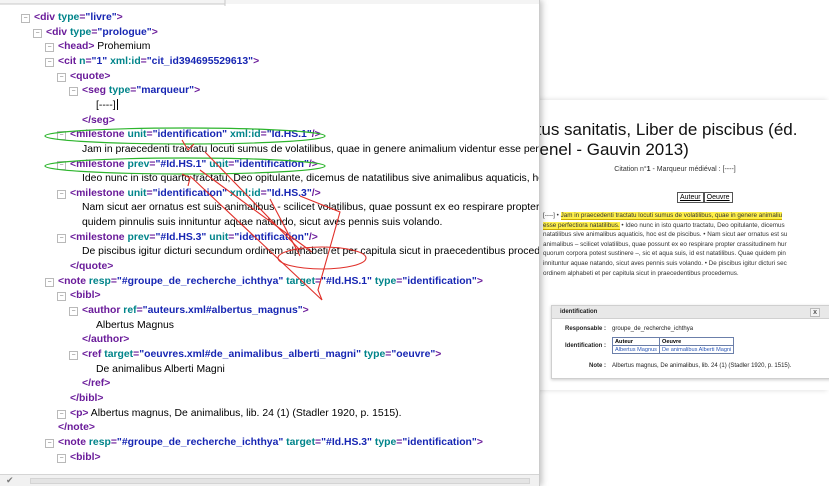  What do you see at coordinates (99, 281) in the screenshot?
I see `xml-attribute-token: resp` at bounding box center [99, 281].